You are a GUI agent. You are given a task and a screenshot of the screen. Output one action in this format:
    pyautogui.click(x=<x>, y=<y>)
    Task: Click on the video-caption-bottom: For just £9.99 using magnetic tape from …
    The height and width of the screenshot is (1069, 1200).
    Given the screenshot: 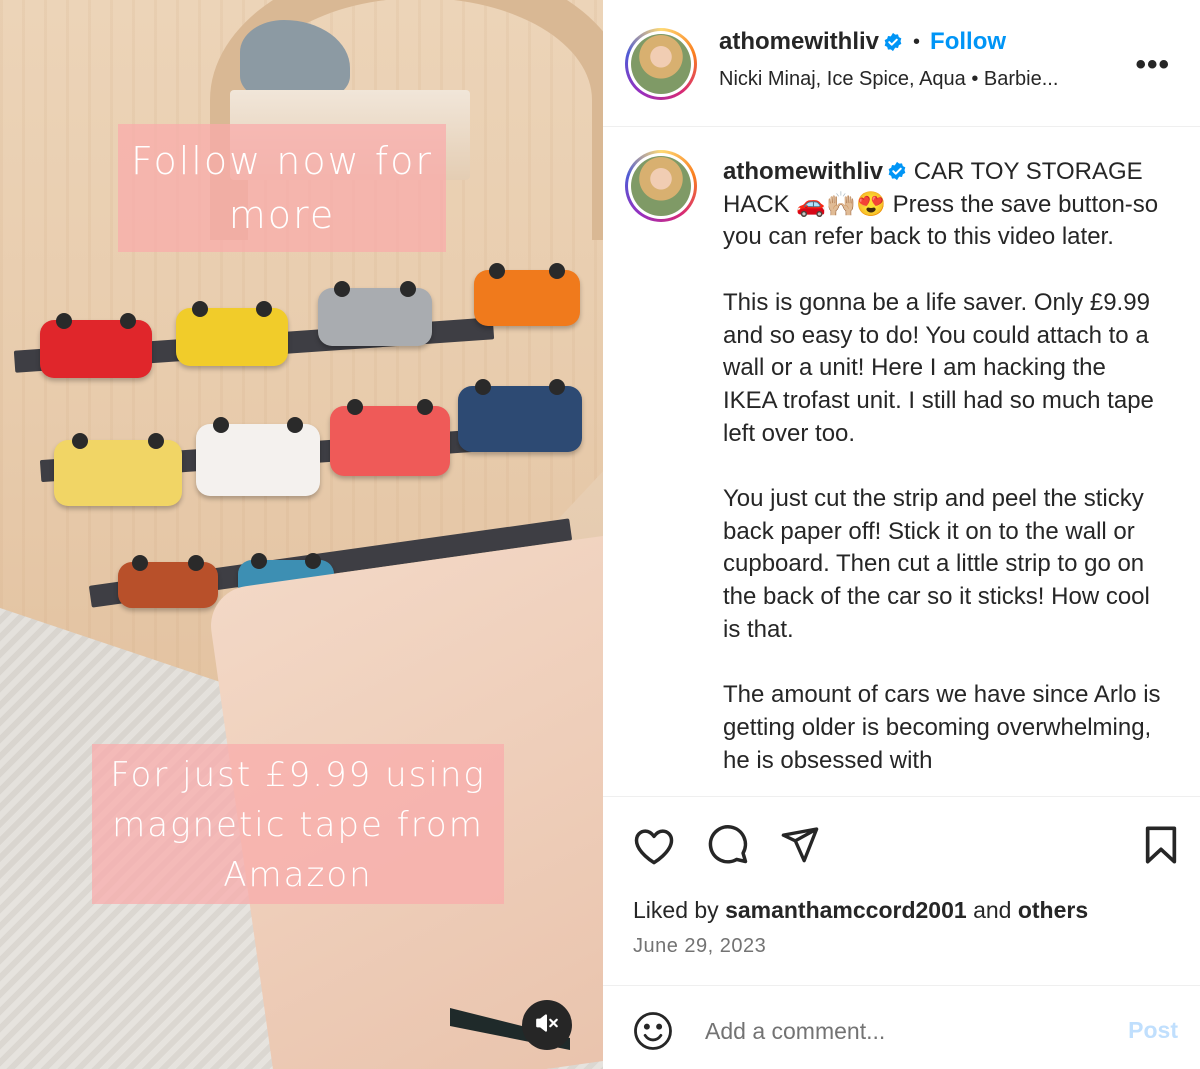 What is the action you would take?
    pyautogui.click(x=298, y=824)
    